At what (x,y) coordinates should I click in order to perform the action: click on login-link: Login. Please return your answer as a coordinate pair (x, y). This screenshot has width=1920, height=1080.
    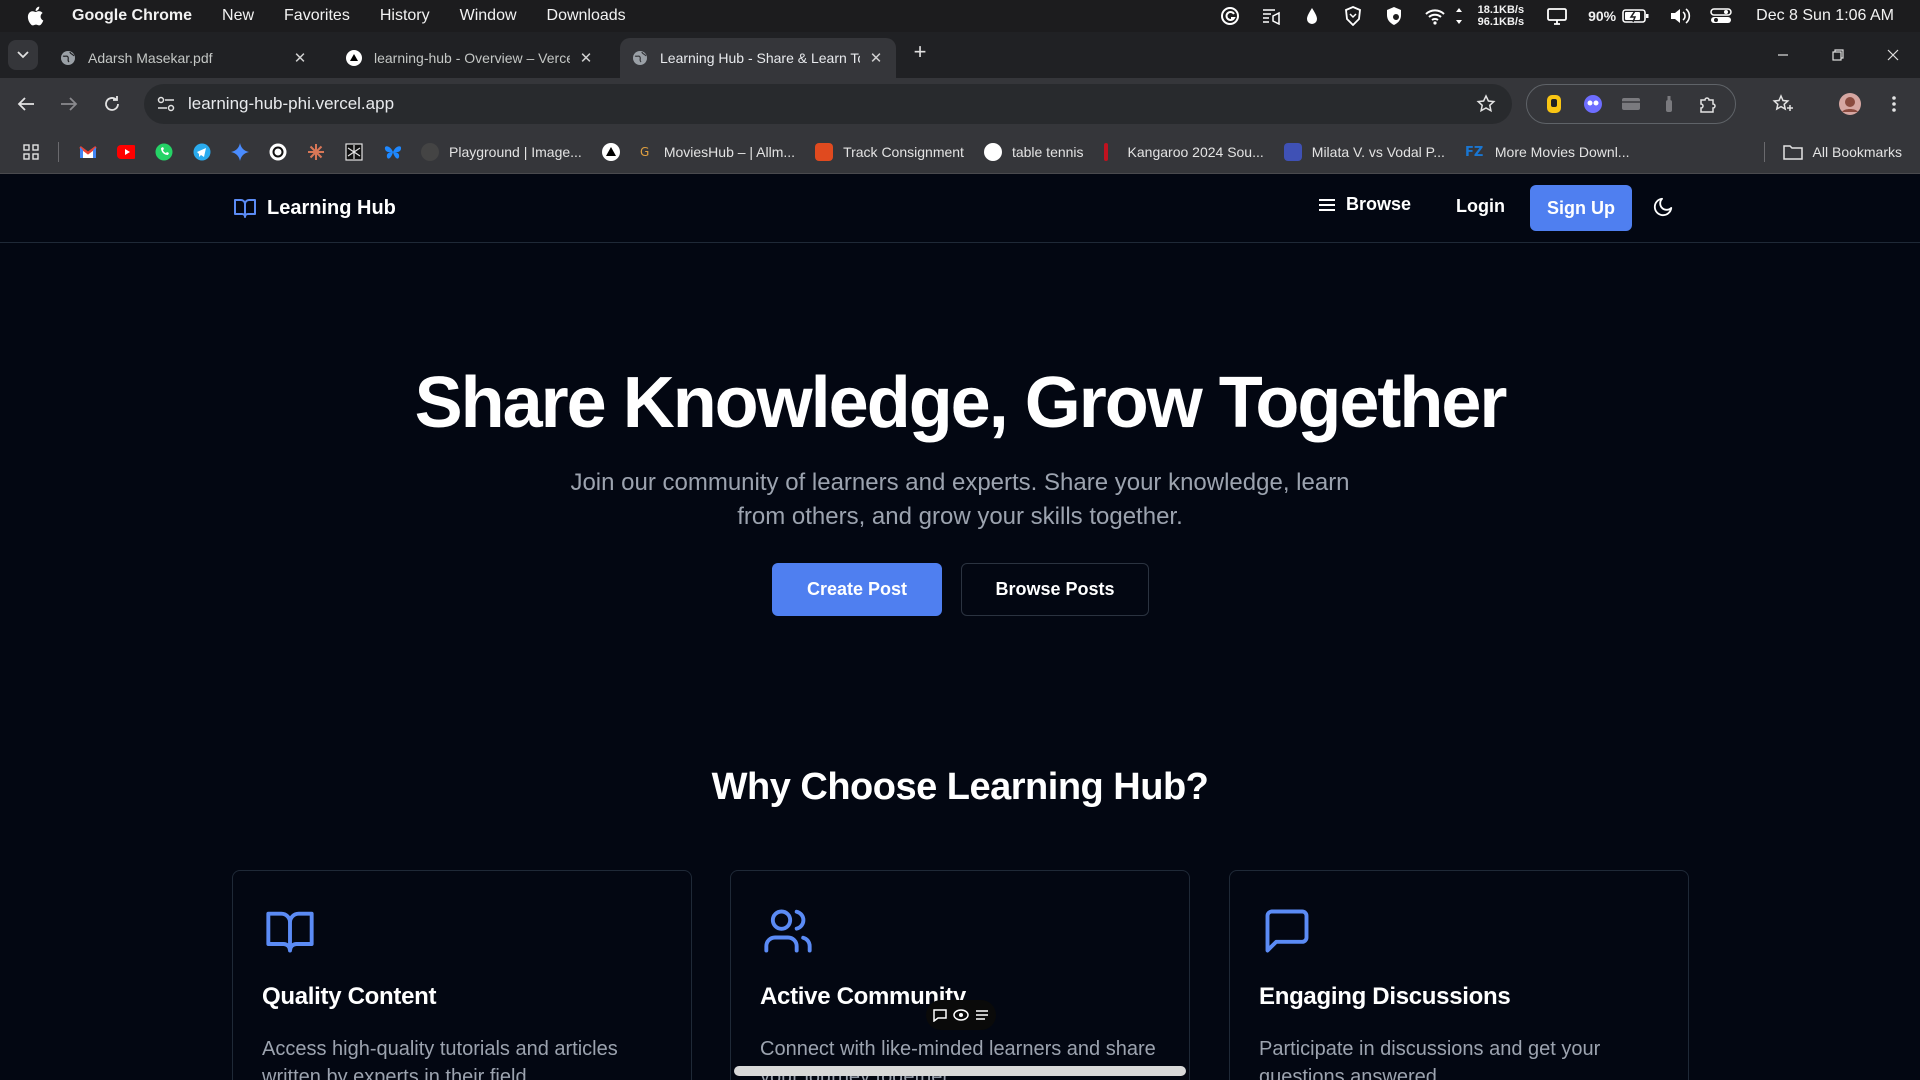
    Looking at the image, I should click on (1480, 206).